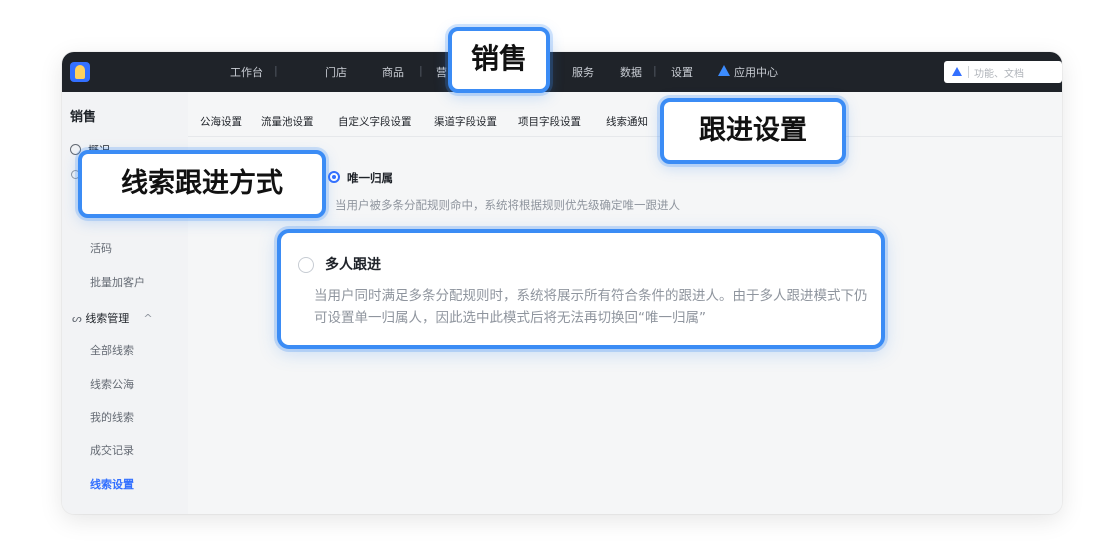  Describe the element at coordinates (117, 282) in the screenshot. I see `sidebar-item-bulk-add: 批量加客户` at that location.